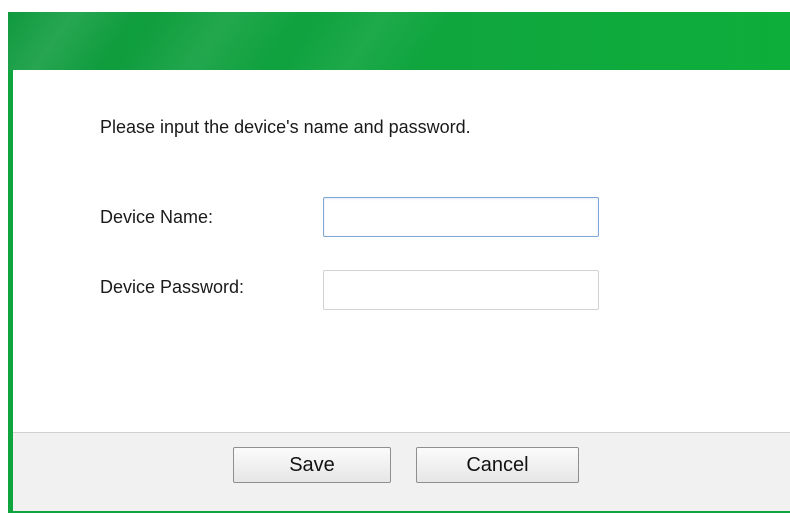 This screenshot has width=790, height=513. What do you see at coordinates (461, 217) in the screenshot?
I see `device-name-input` at bounding box center [461, 217].